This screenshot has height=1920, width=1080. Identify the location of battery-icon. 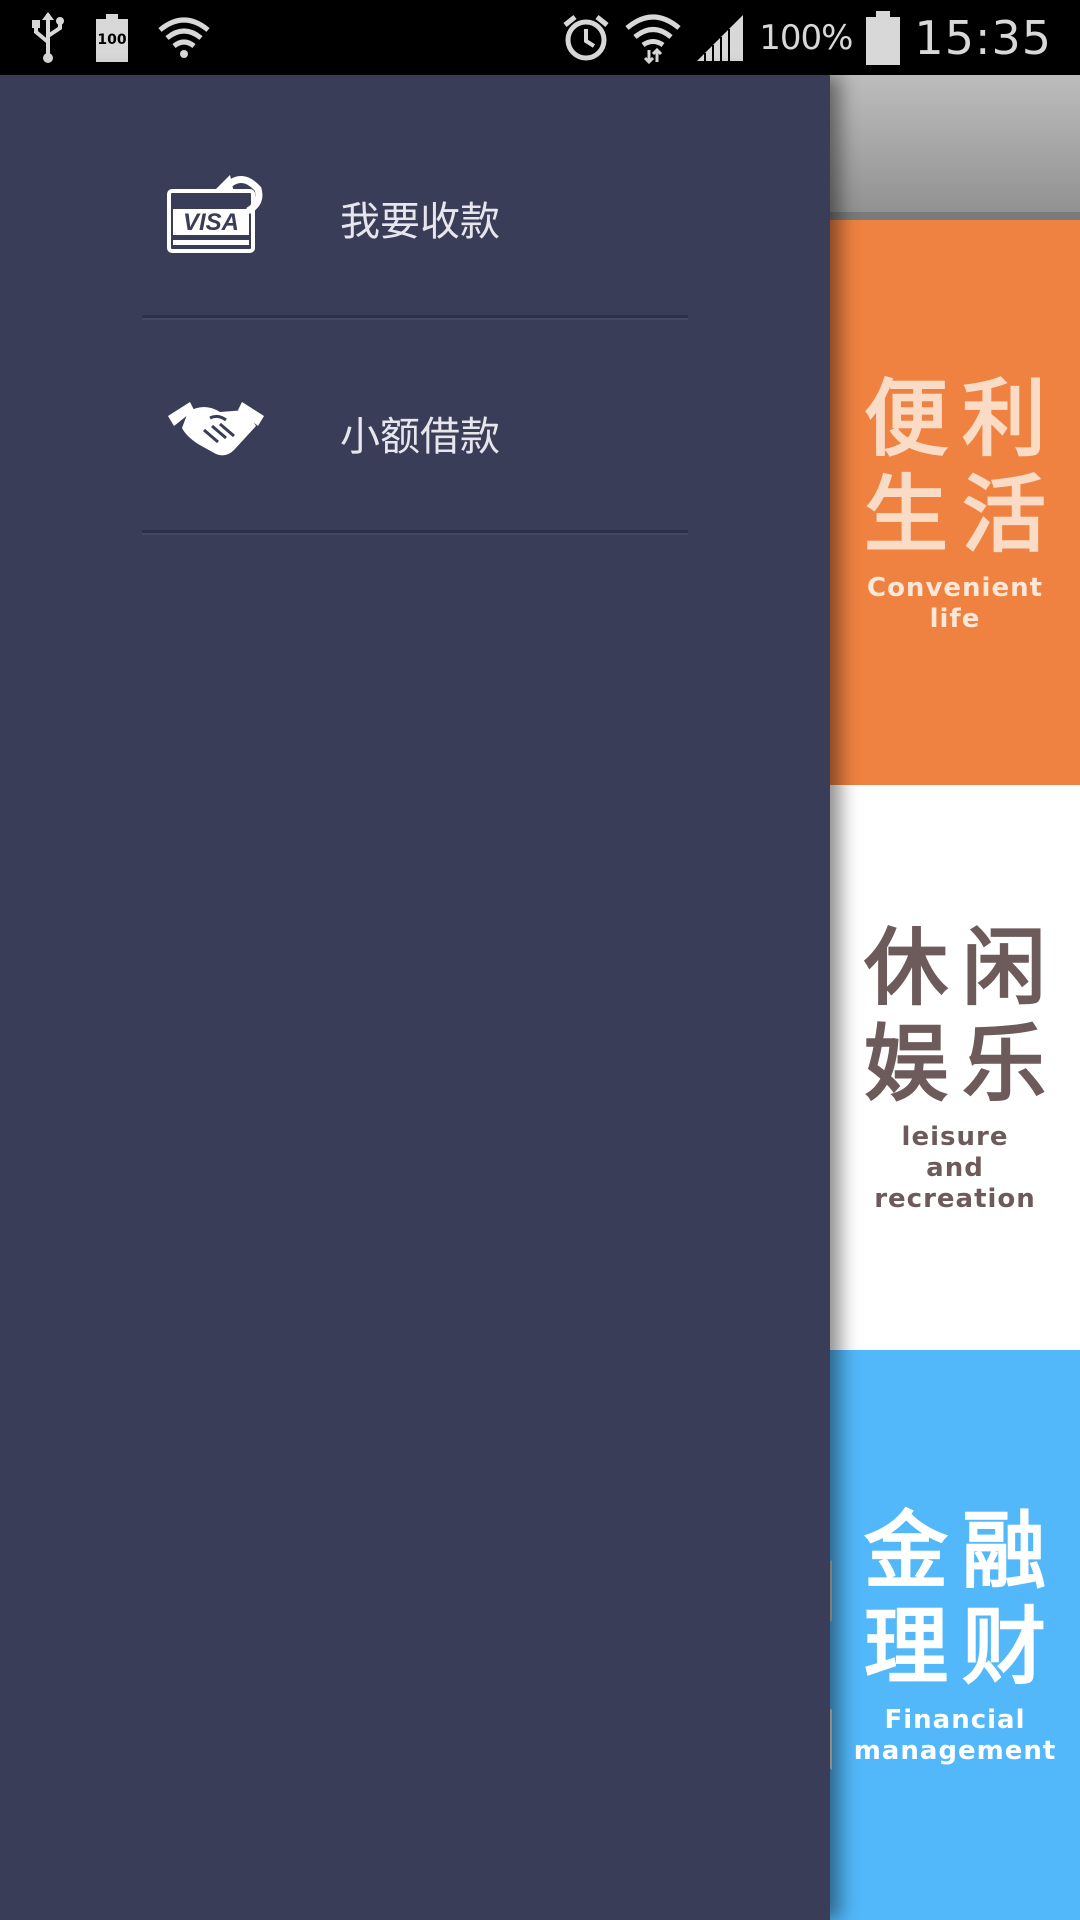
(883, 37).